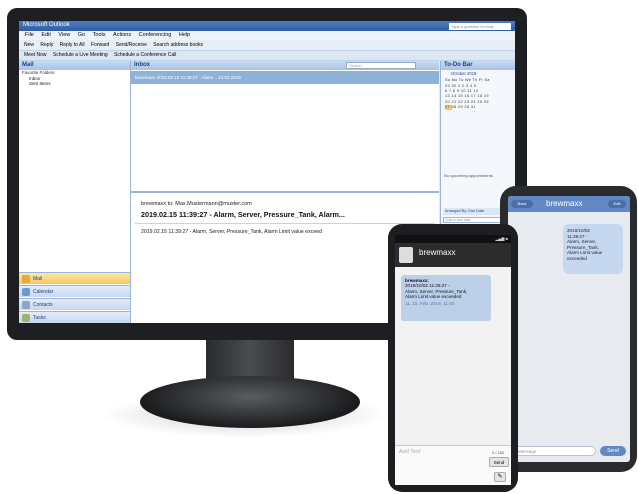  I want to click on help-search-input: Type a question for help, so click(480, 26).